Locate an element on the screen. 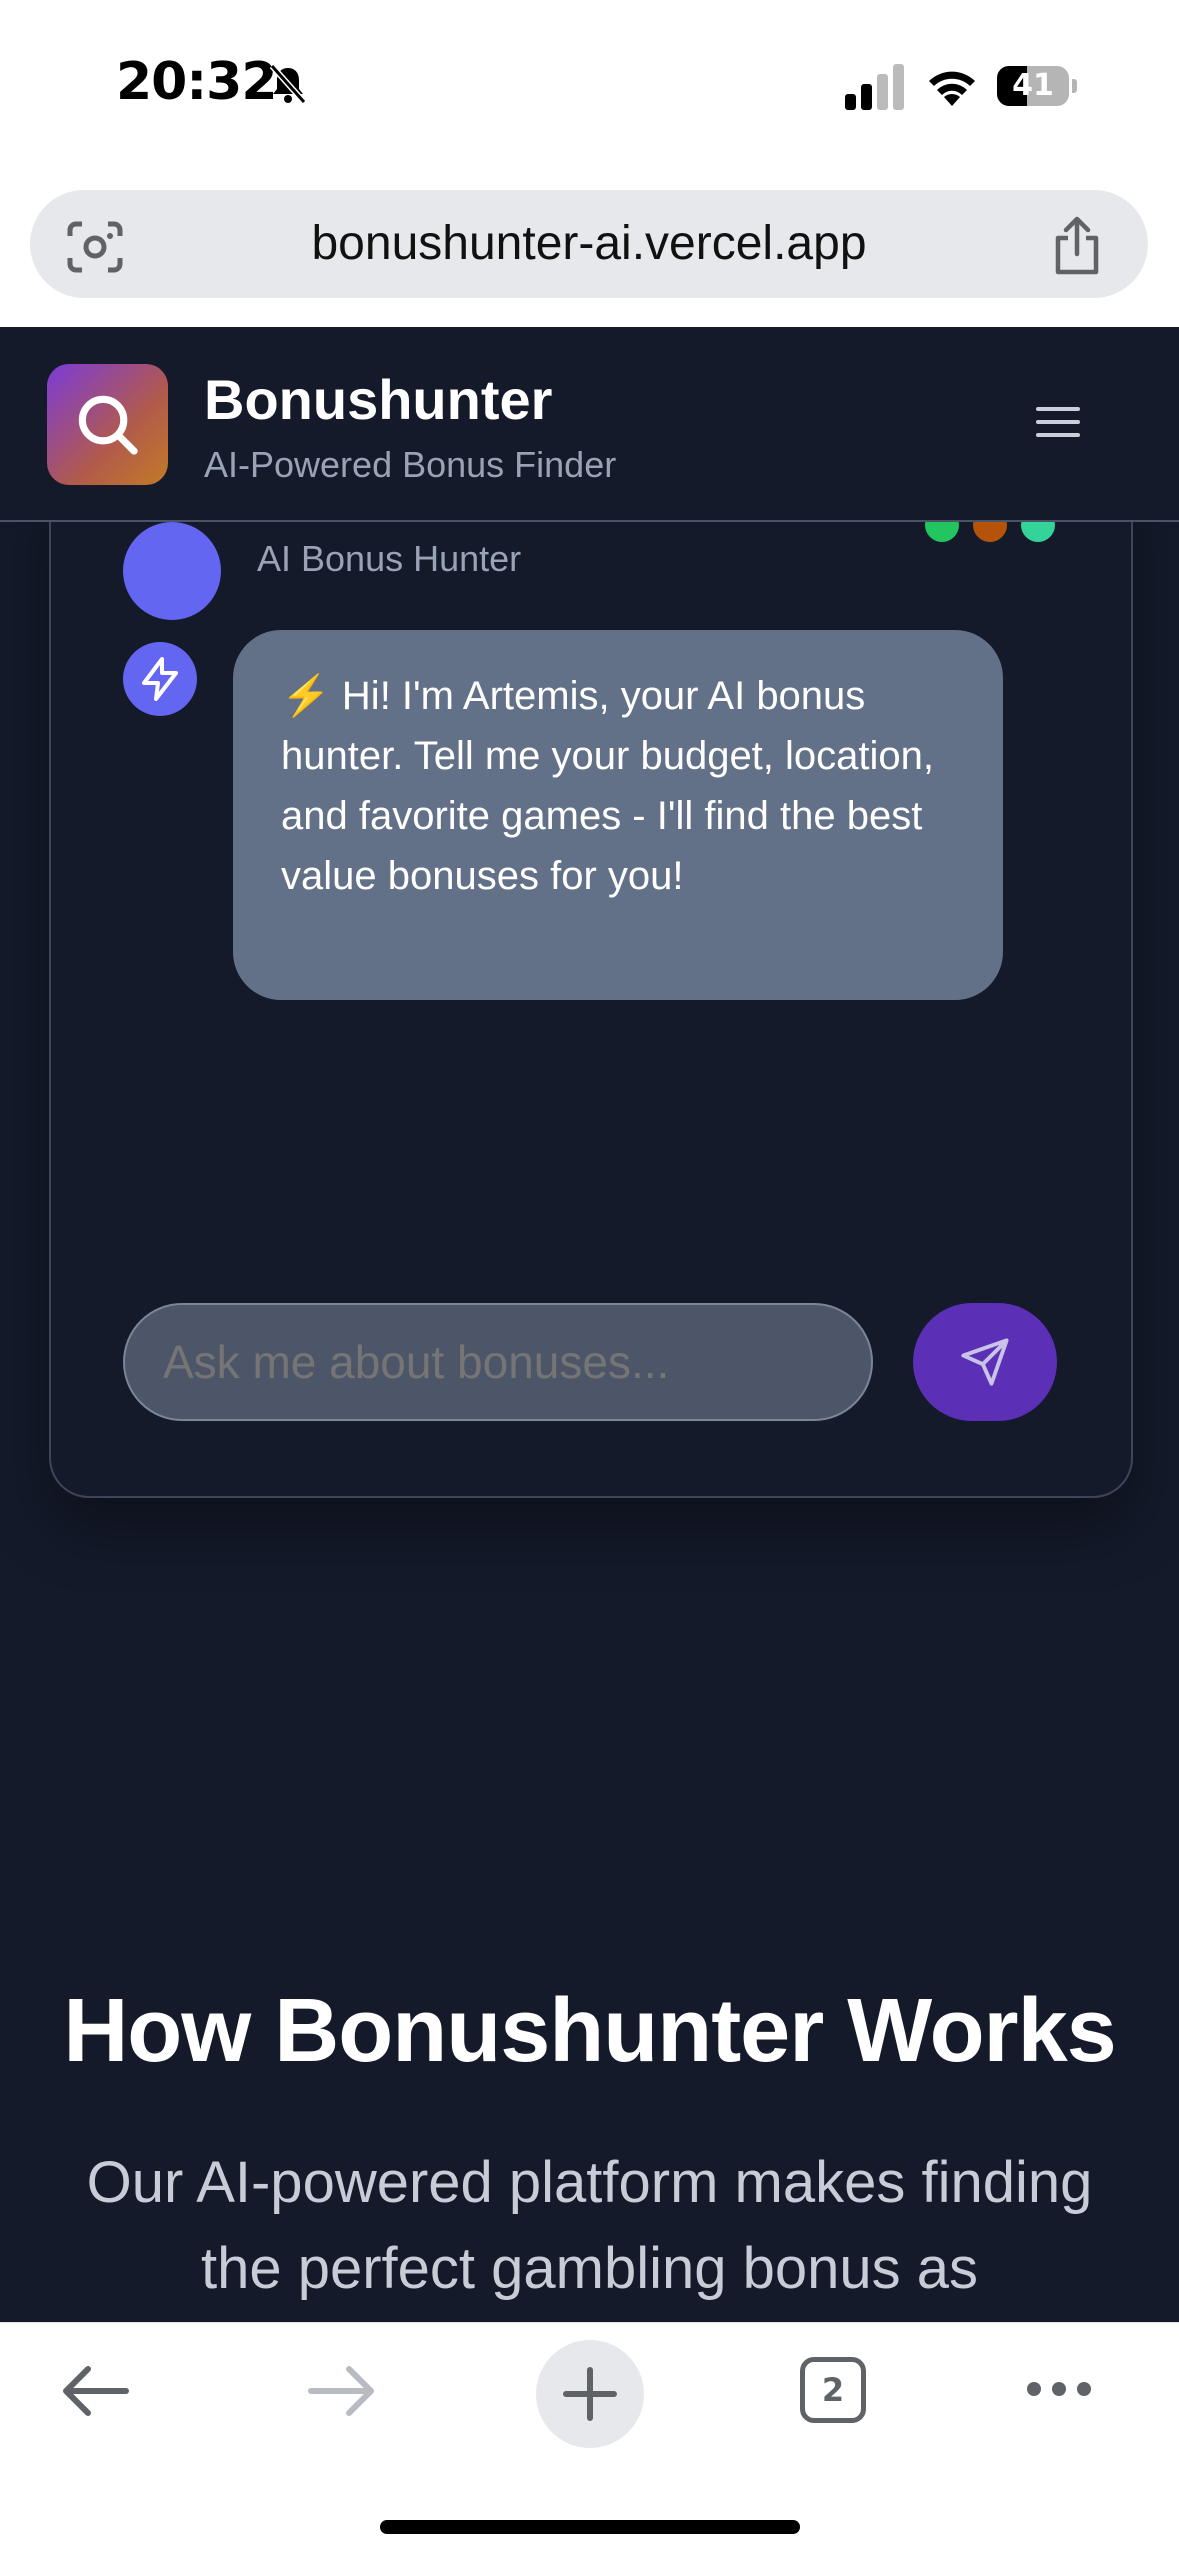  search-icon is located at coordinates (108, 425).